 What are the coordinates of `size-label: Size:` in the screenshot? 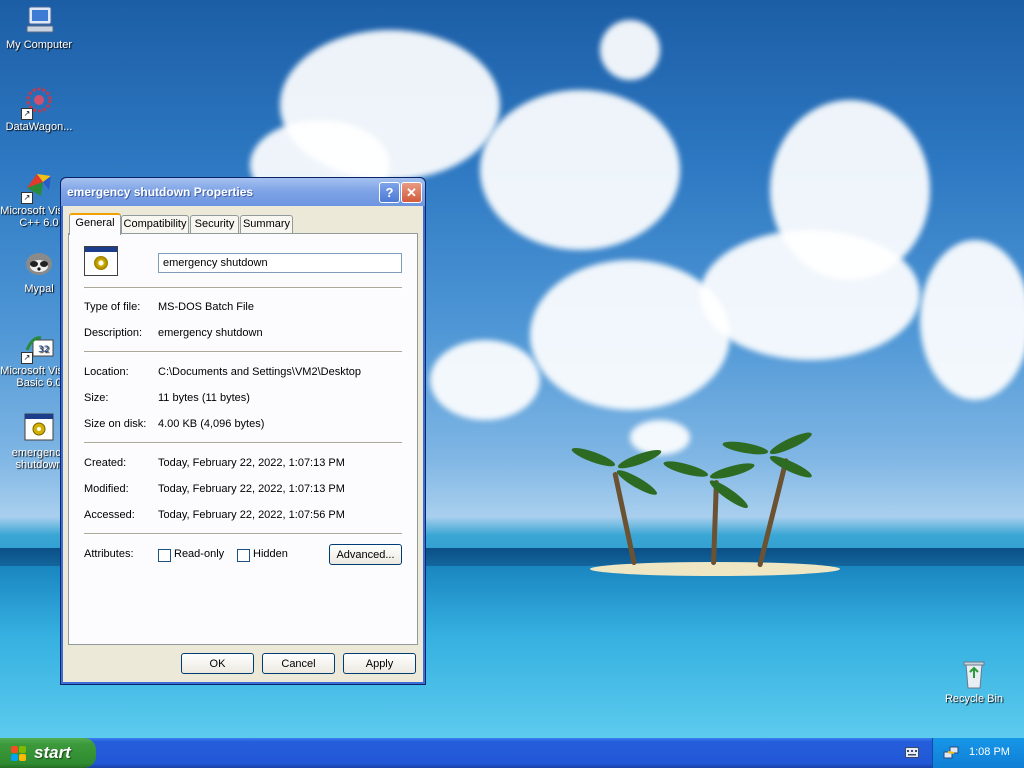 It's located at (96, 398).